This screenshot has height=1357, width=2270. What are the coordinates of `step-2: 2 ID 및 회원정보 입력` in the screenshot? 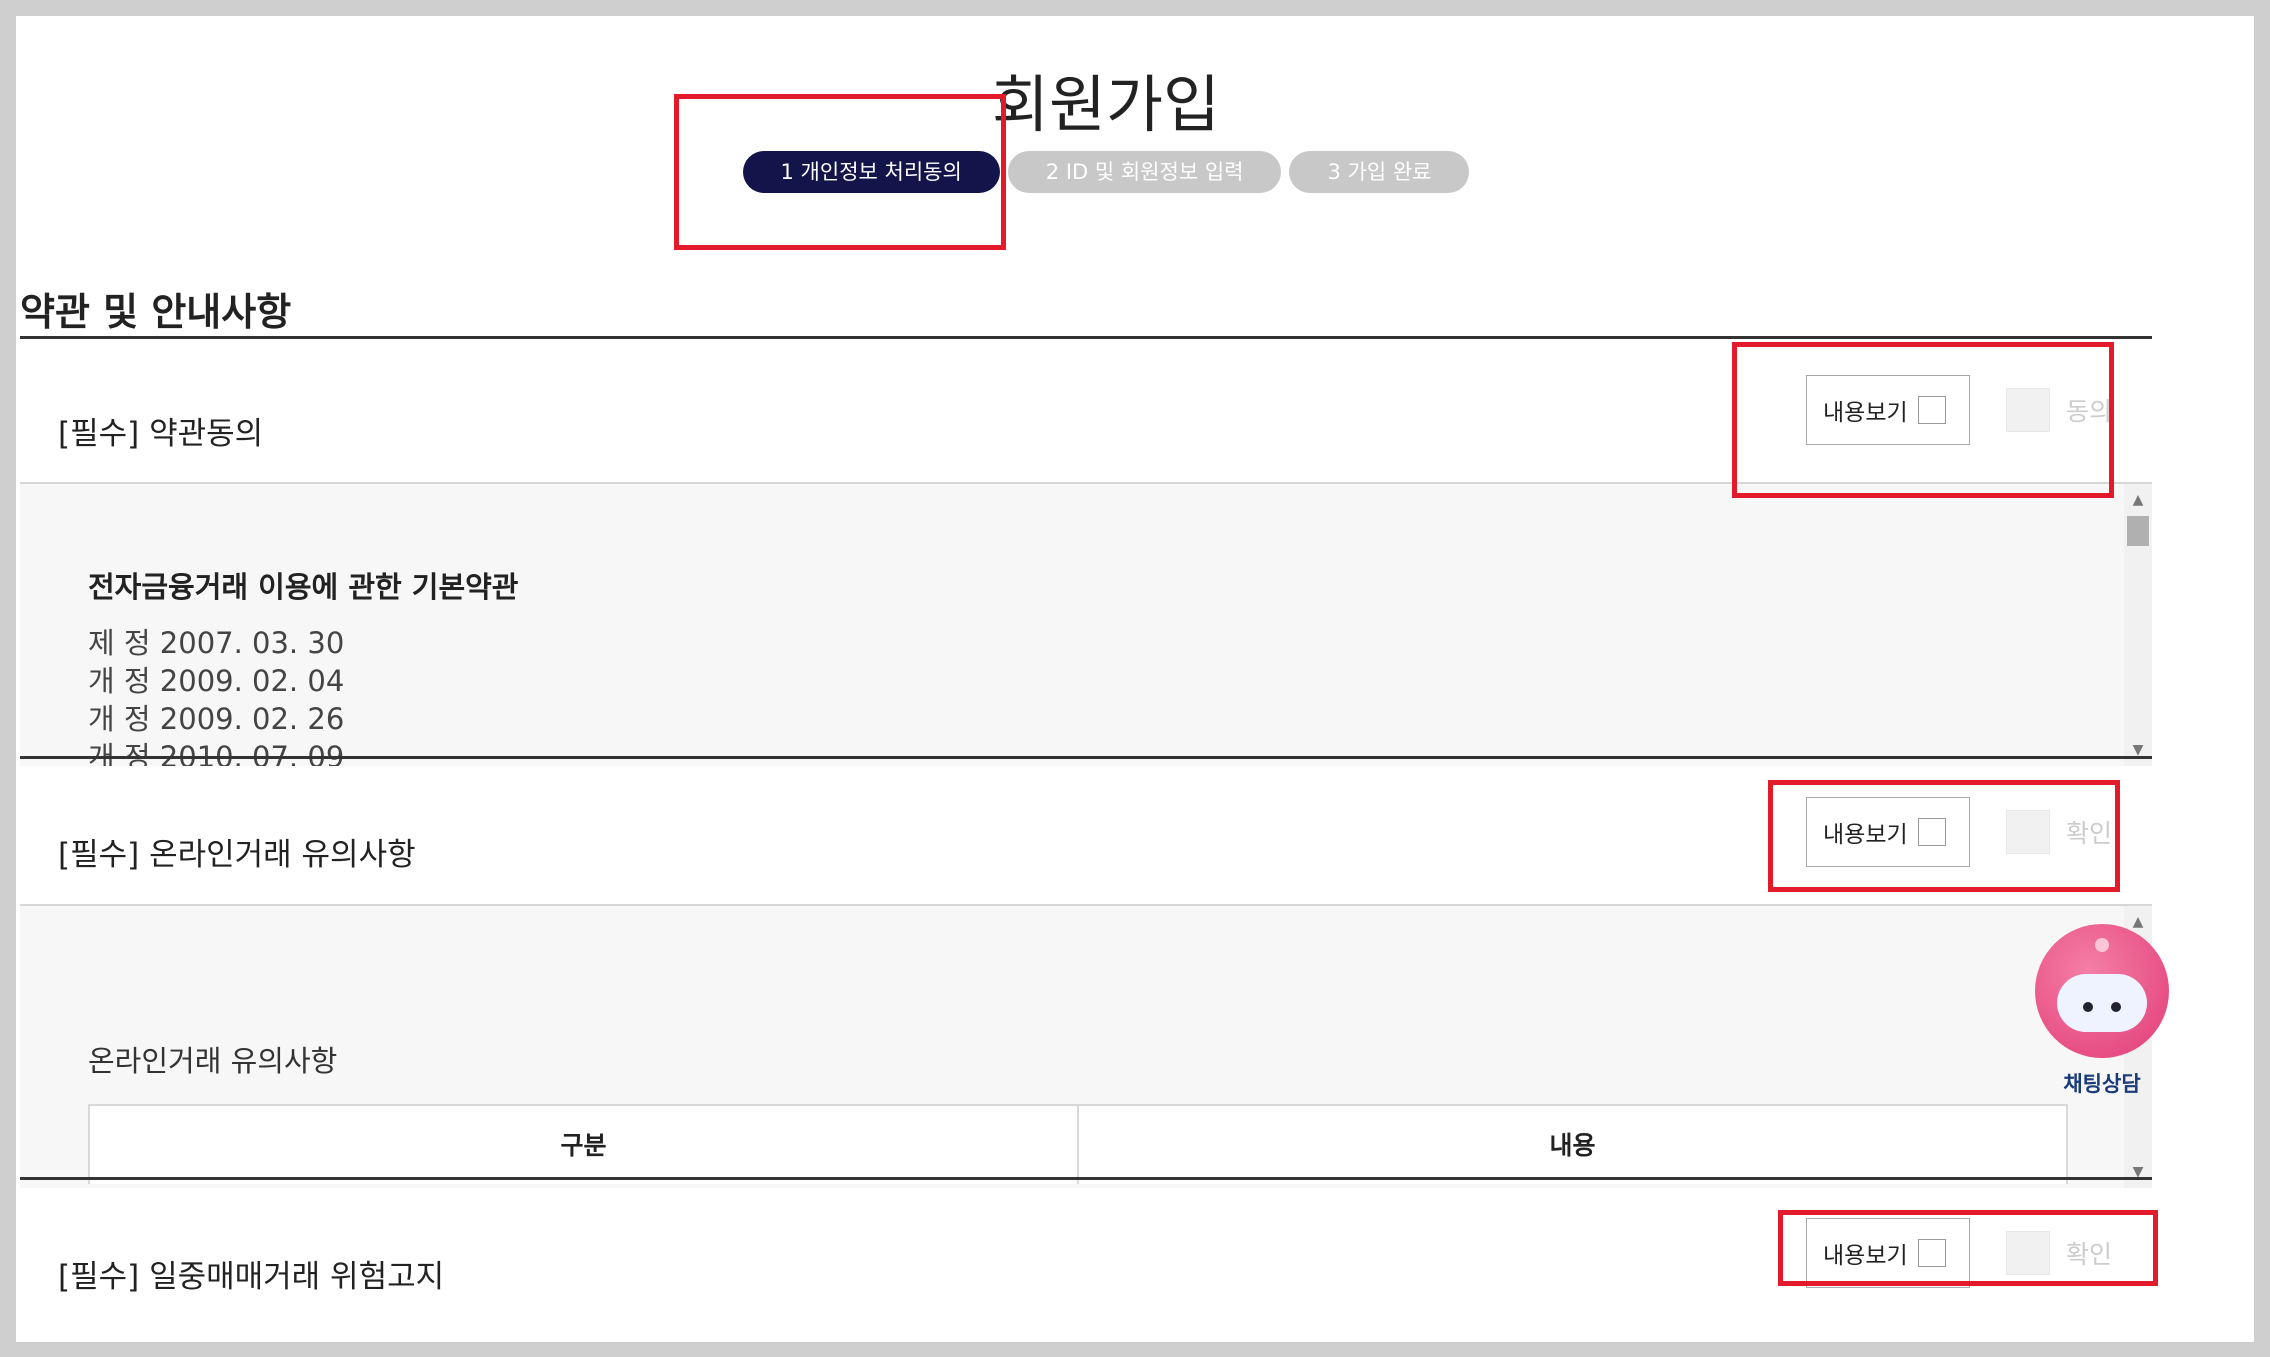 It's located at (1144, 172).